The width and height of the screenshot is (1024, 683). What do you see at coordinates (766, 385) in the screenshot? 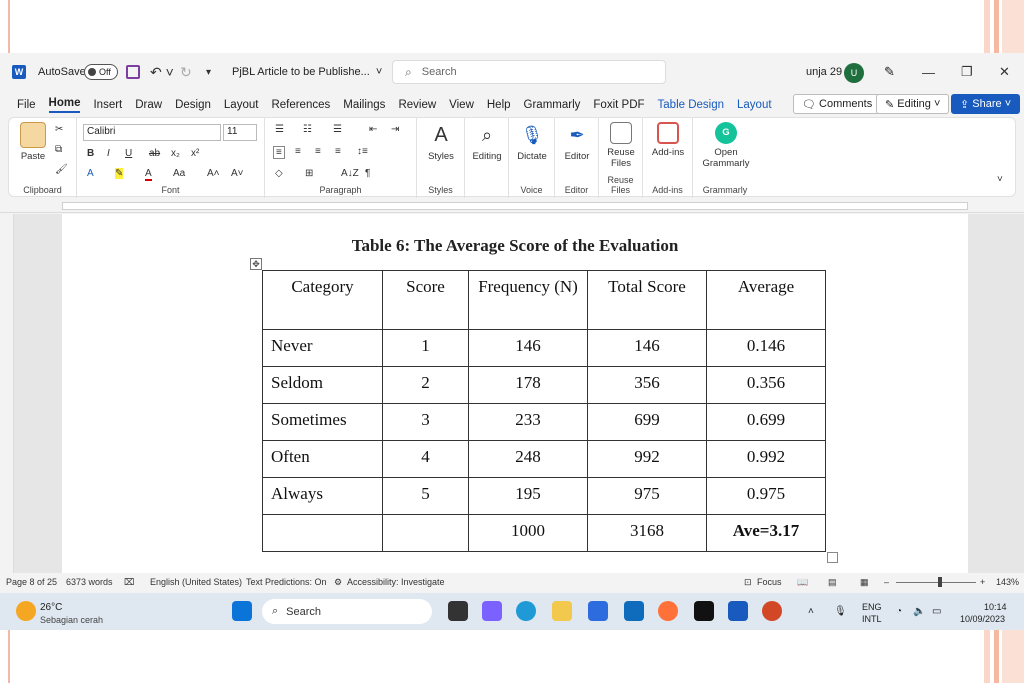
I see `table-cell: 0.356` at bounding box center [766, 385].